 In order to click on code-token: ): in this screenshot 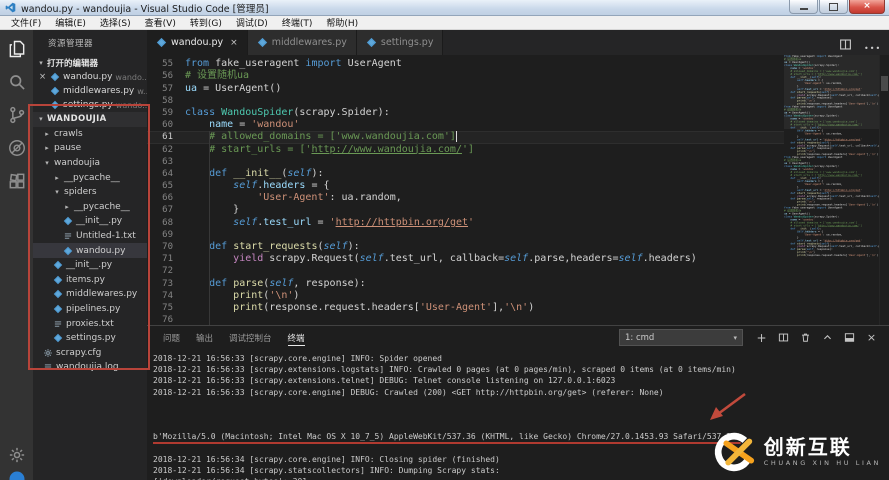, I will do `click(317, 173)`.